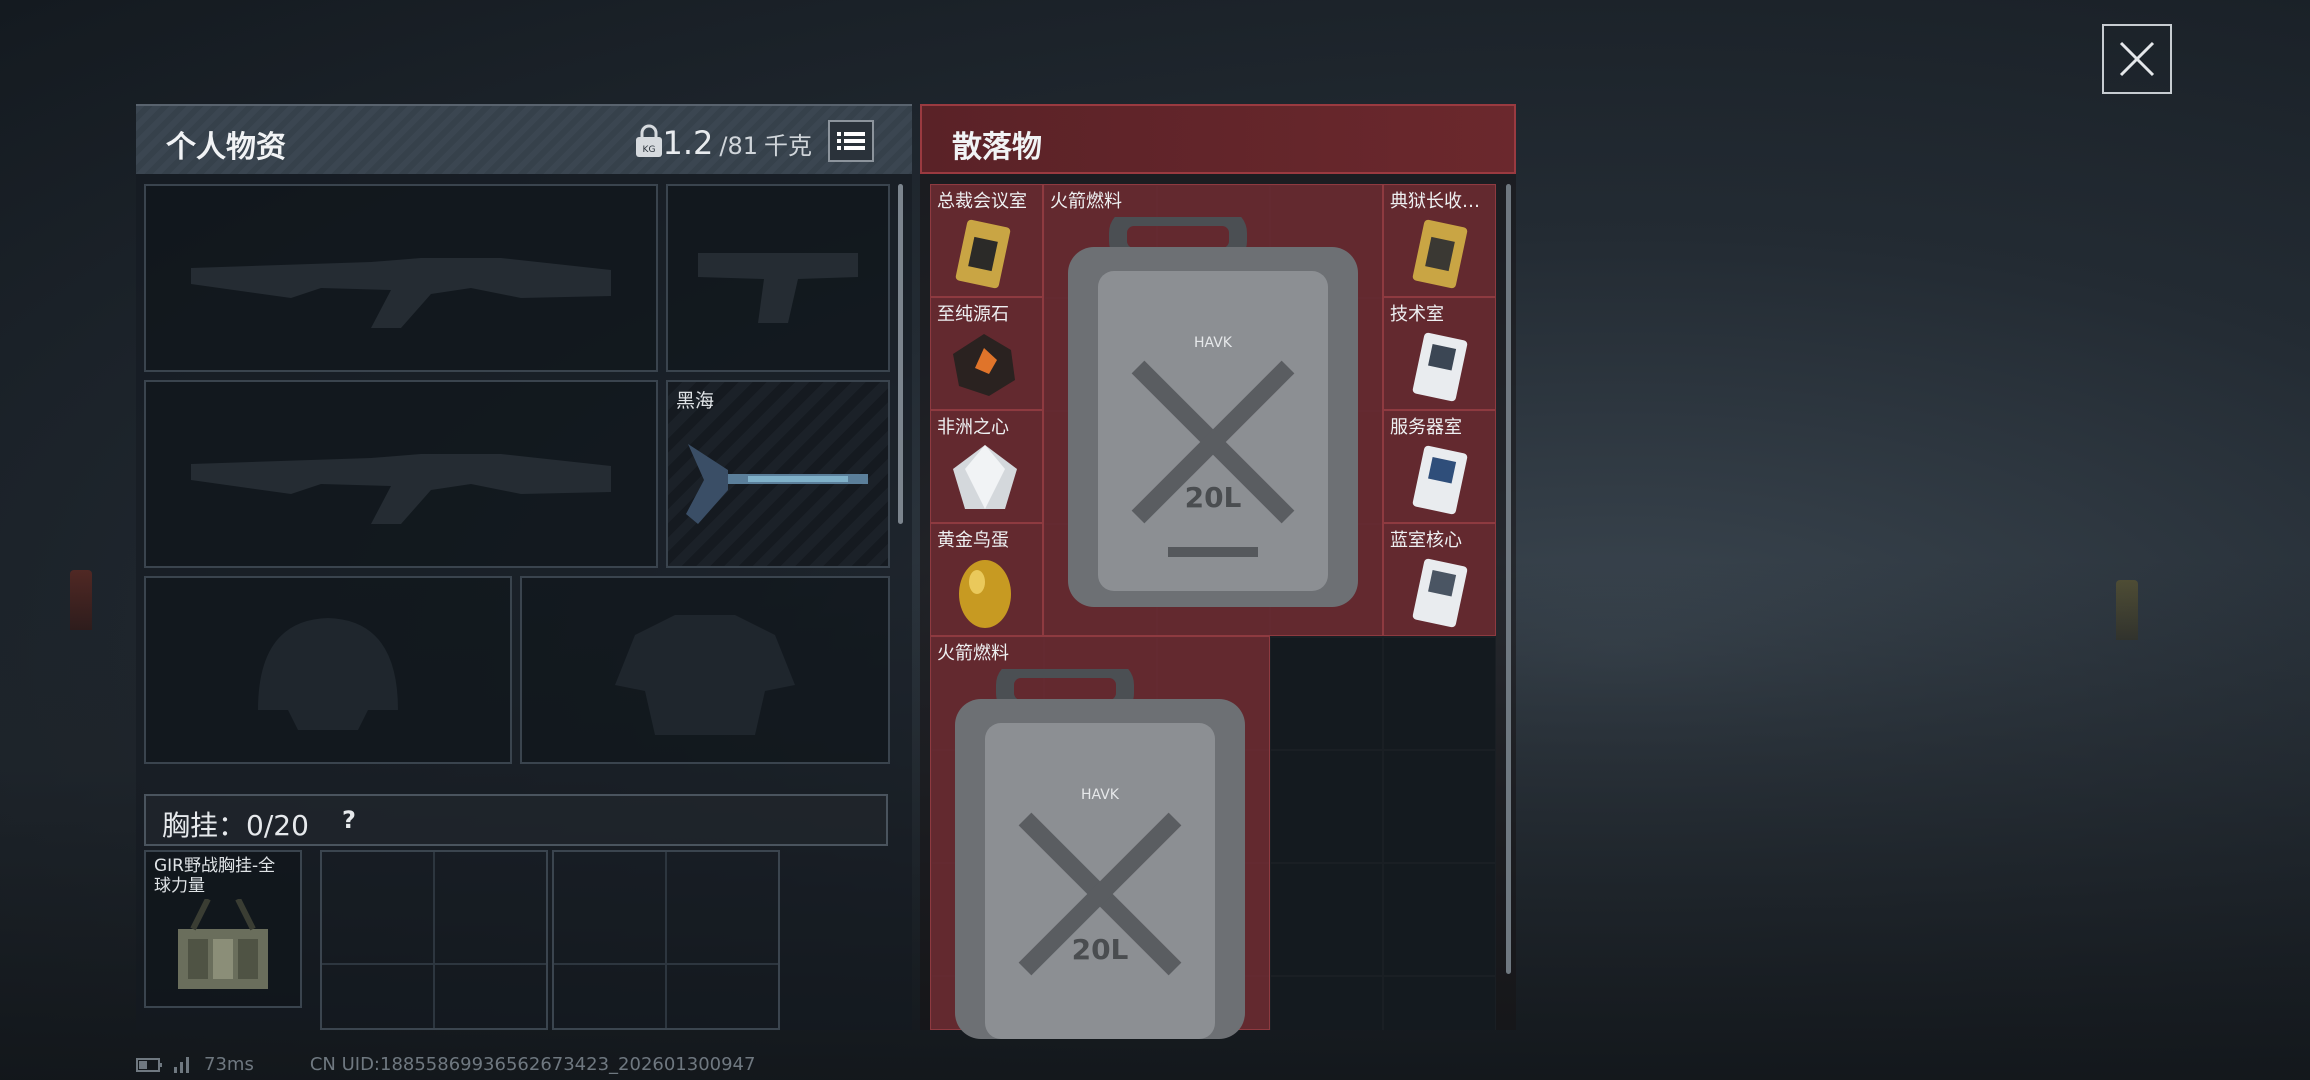 The width and height of the screenshot is (2310, 1080). What do you see at coordinates (226, 147) in the screenshot?
I see `panel-title: 个人物资` at bounding box center [226, 147].